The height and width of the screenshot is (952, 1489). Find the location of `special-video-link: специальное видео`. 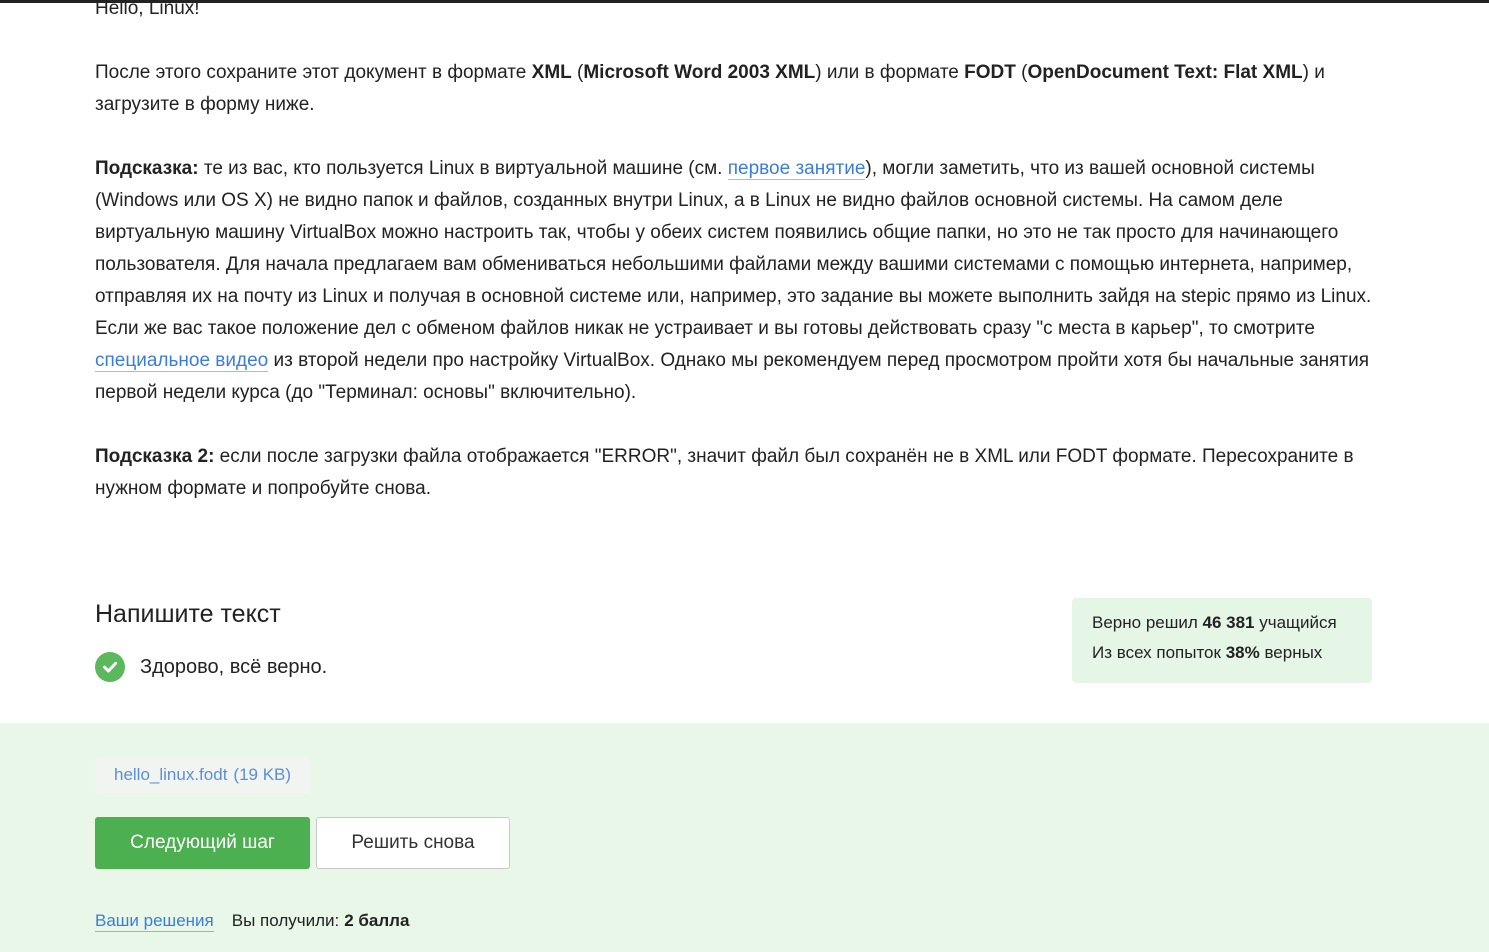

special-video-link: специальное видео is located at coordinates (182, 361).